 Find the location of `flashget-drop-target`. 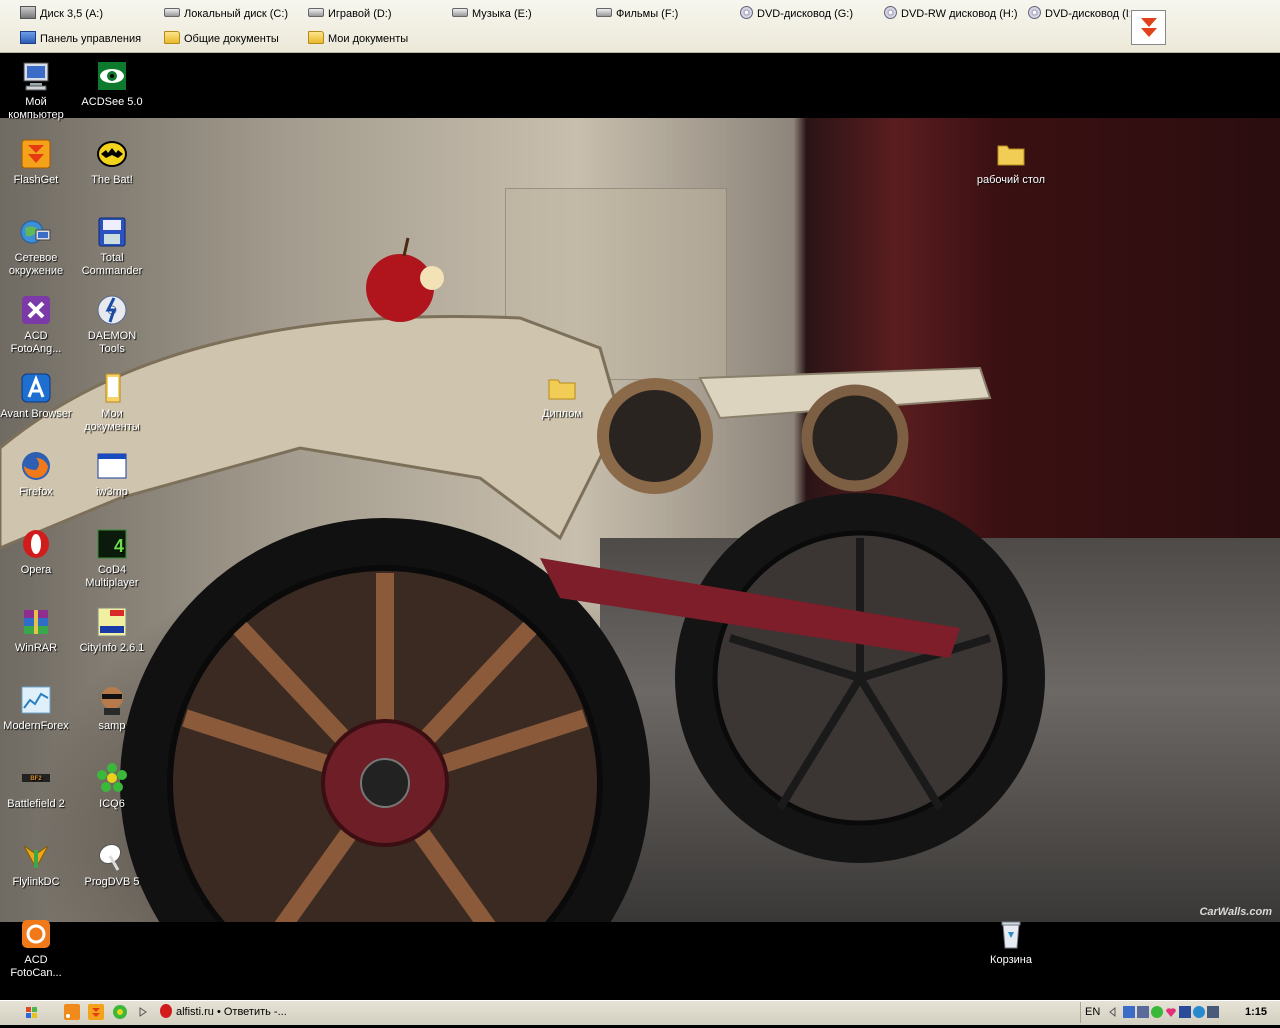

flashget-drop-target is located at coordinates (1148, 27).